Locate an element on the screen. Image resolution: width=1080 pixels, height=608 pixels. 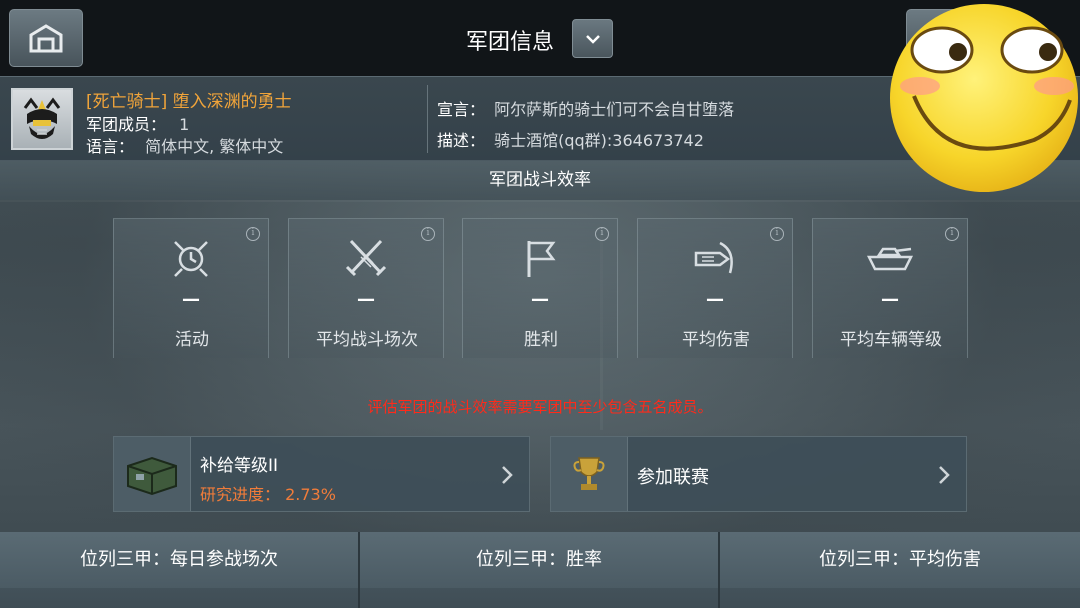
chevron-down-icon is located at coordinates (592, 39).